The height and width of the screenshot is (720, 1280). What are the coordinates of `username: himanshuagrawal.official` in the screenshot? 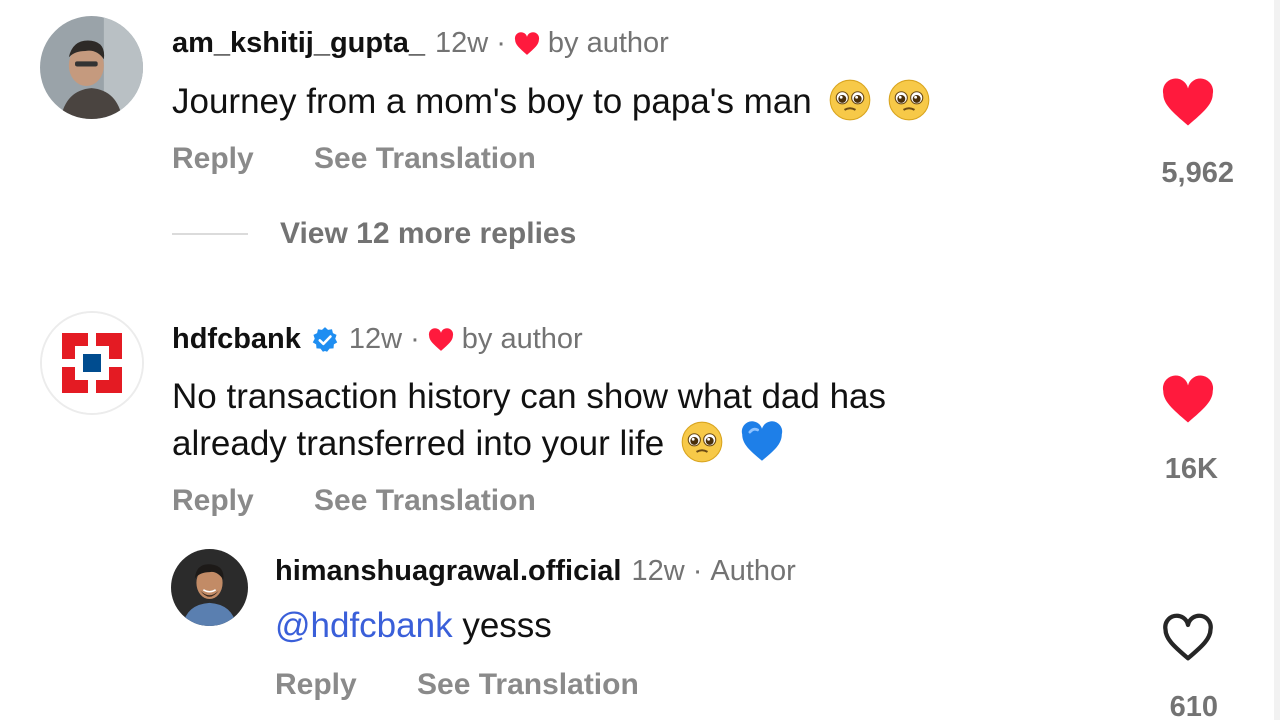 It's located at (448, 571).